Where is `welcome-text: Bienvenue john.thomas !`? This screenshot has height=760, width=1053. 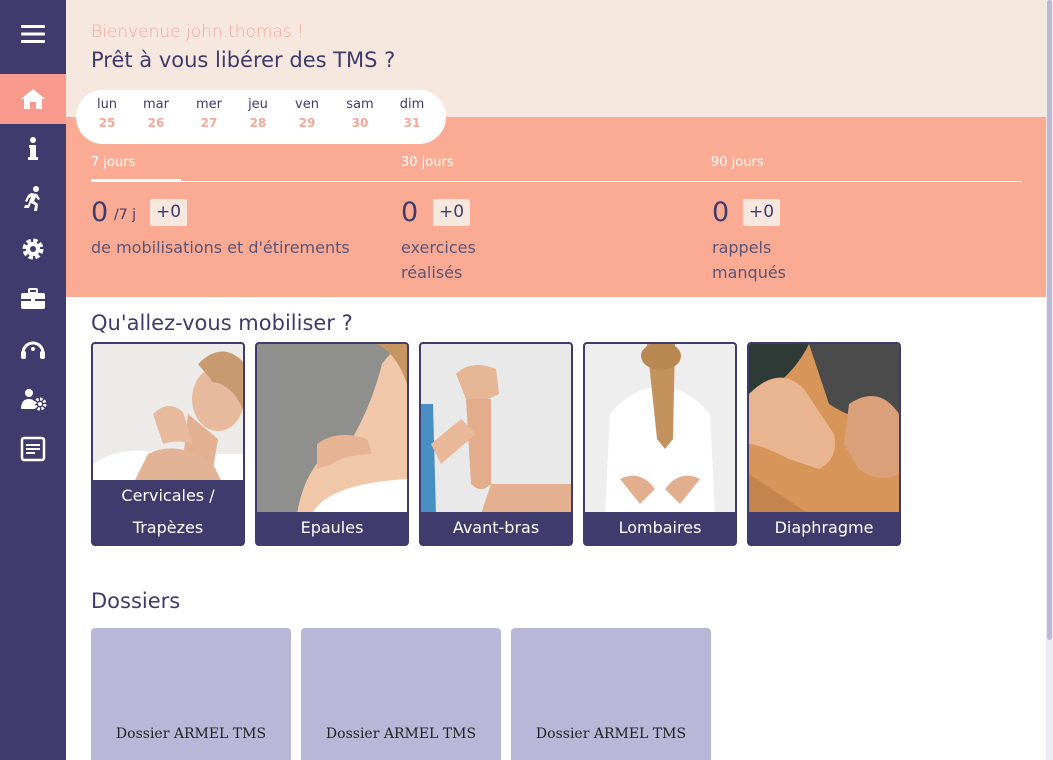
welcome-text: Bienvenue john.thomas ! is located at coordinates (197, 32).